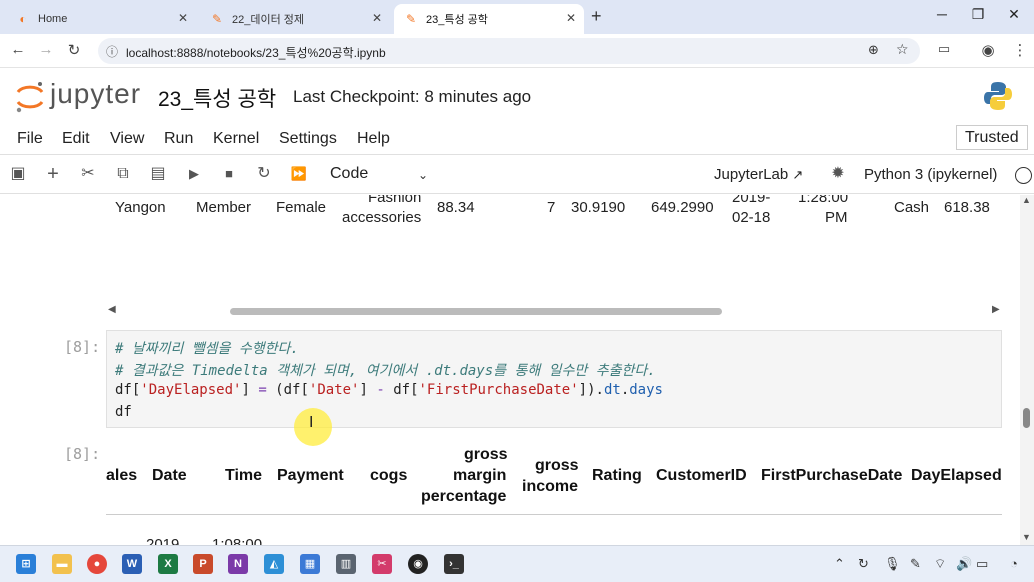 Image resolution: width=1034 pixels, height=582 pixels. What do you see at coordinates (373, 139) in the screenshot?
I see `menu-help: Help` at bounding box center [373, 139].